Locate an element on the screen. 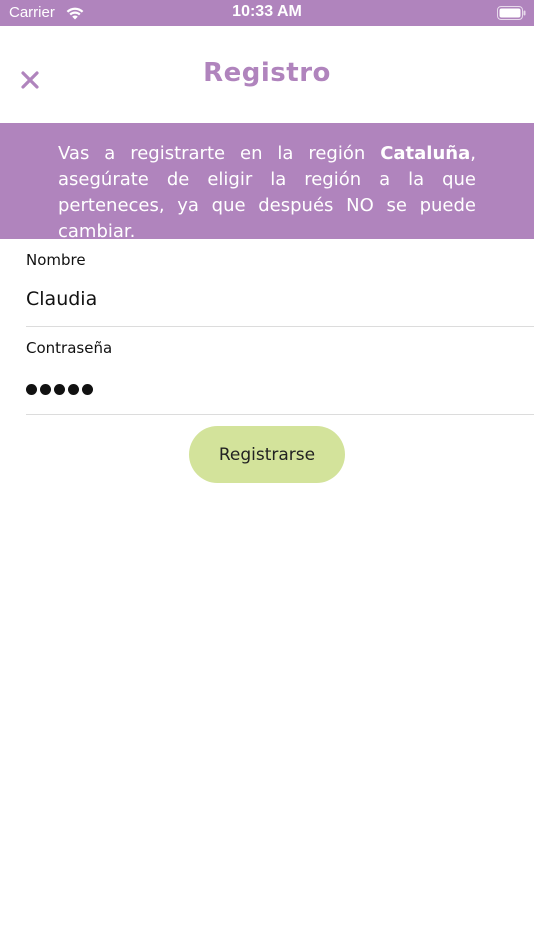  password-field is located at coordinates (59, 389).